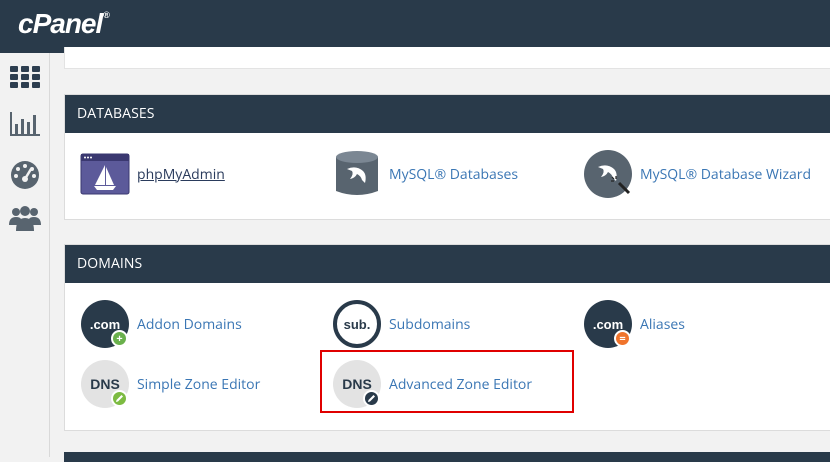 Image resolution: width=830 pixels, height=462 pixels. I want to click on mysql-wizard-link: MySQL® Database Wizard, so click(697, 174).